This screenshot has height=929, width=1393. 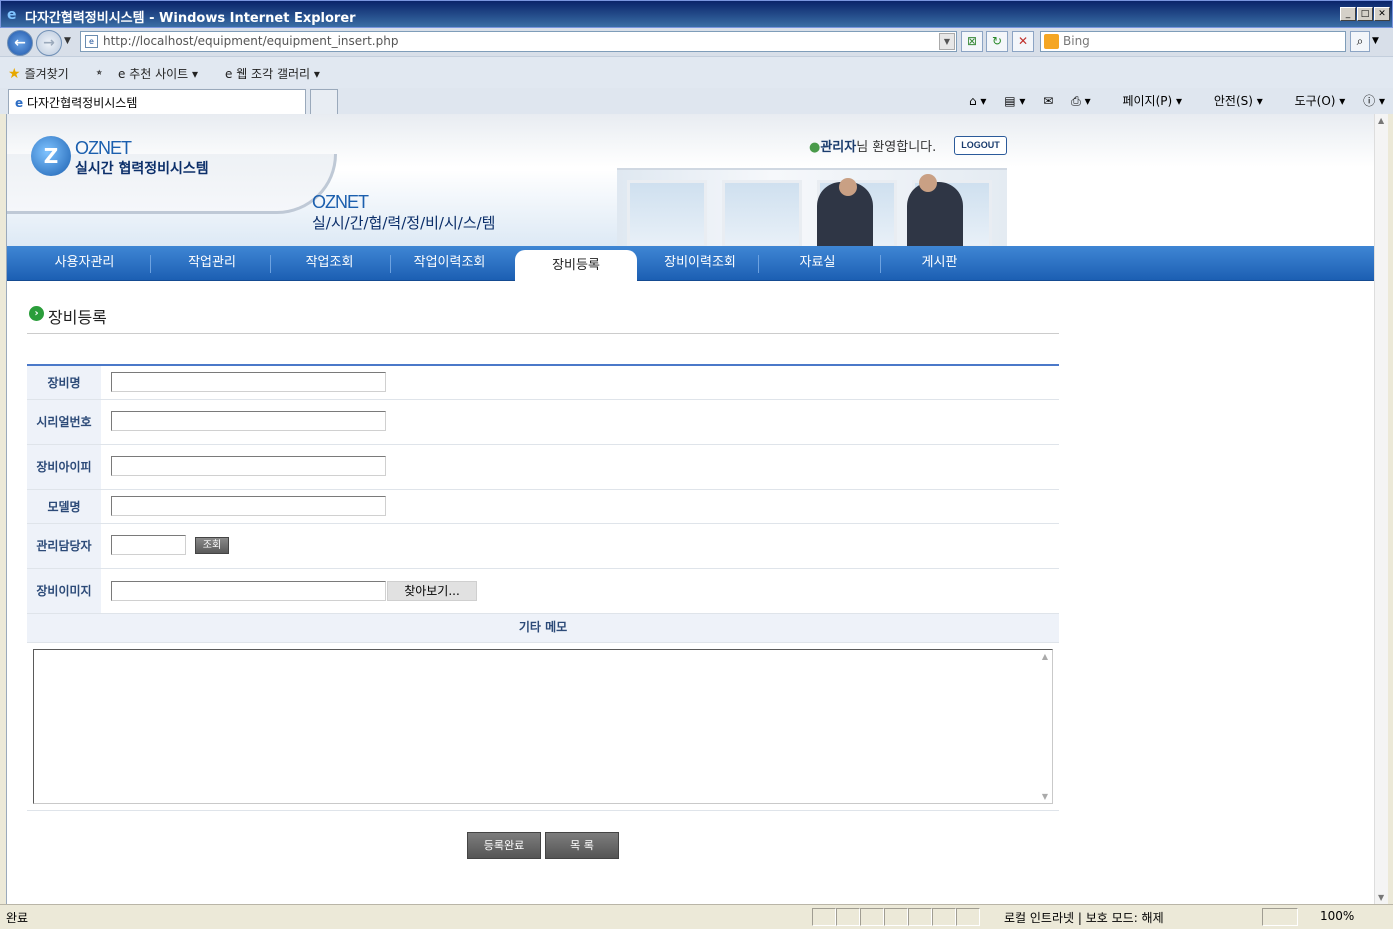 I want to click on favorites-button: ★ 즐겨찾기, so click(x=38, y=73).